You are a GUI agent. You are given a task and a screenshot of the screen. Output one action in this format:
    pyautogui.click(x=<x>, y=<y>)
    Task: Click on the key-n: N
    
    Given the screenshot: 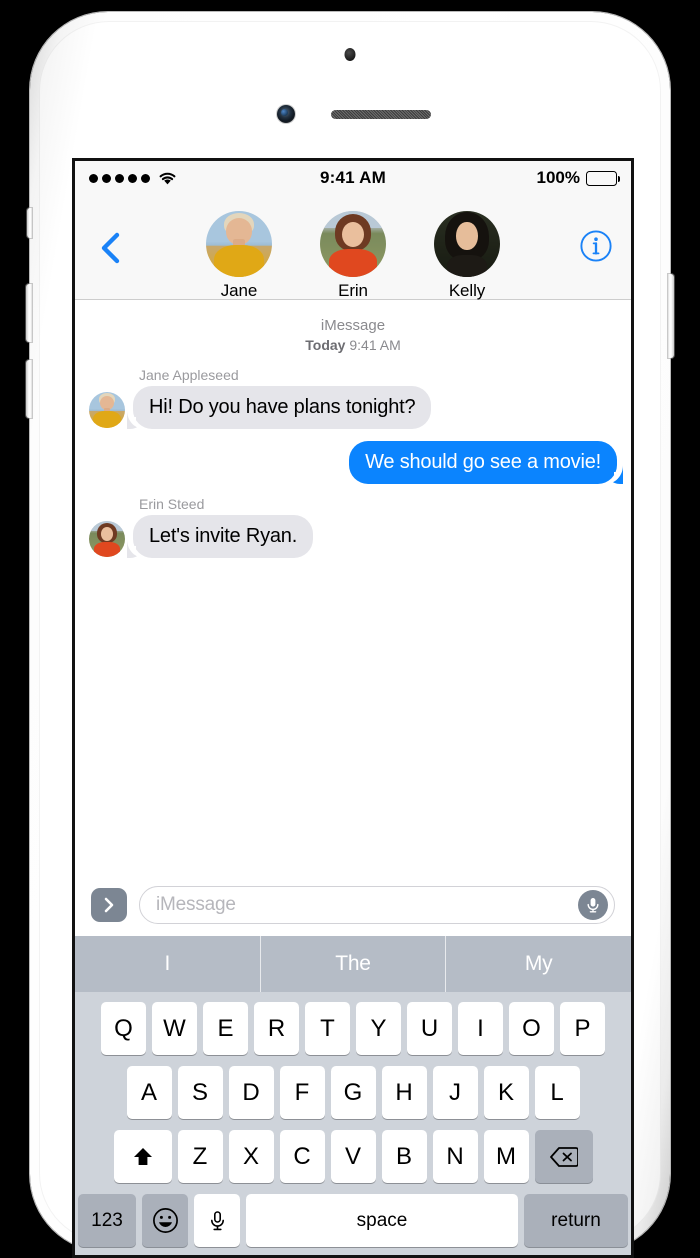 What is the action you would take?
    pyautogui.click(x=455, y=1156)
    